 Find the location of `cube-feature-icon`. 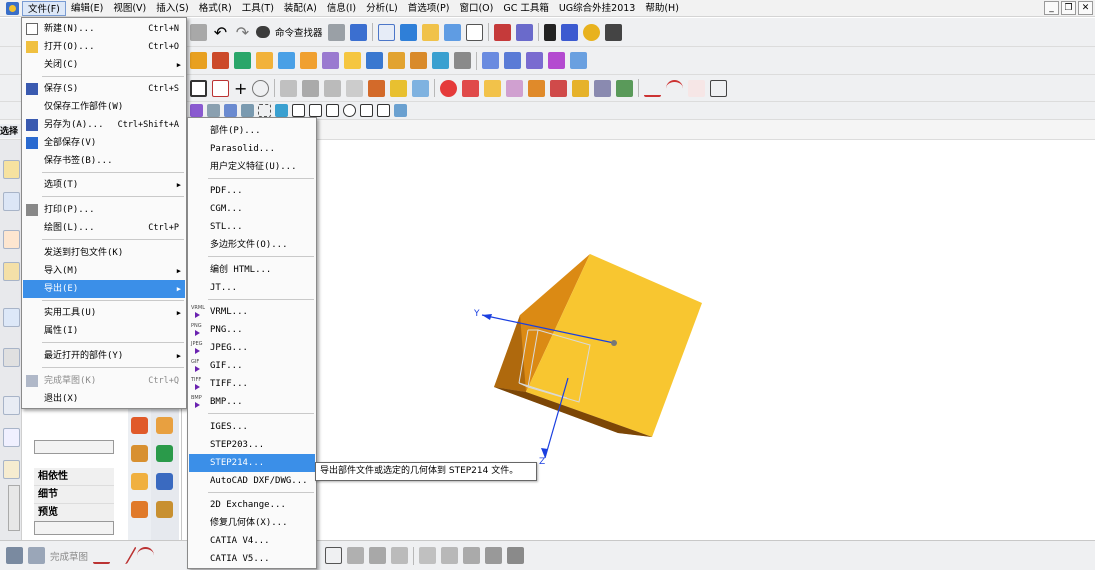

cube-feature-icon is located at coordinates (374, 60).